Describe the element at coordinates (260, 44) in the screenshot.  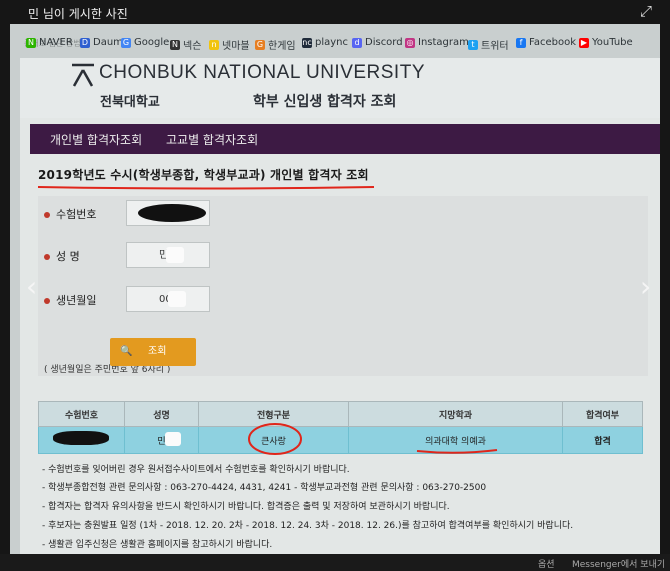
I see `hangame-icon: G` at that location.